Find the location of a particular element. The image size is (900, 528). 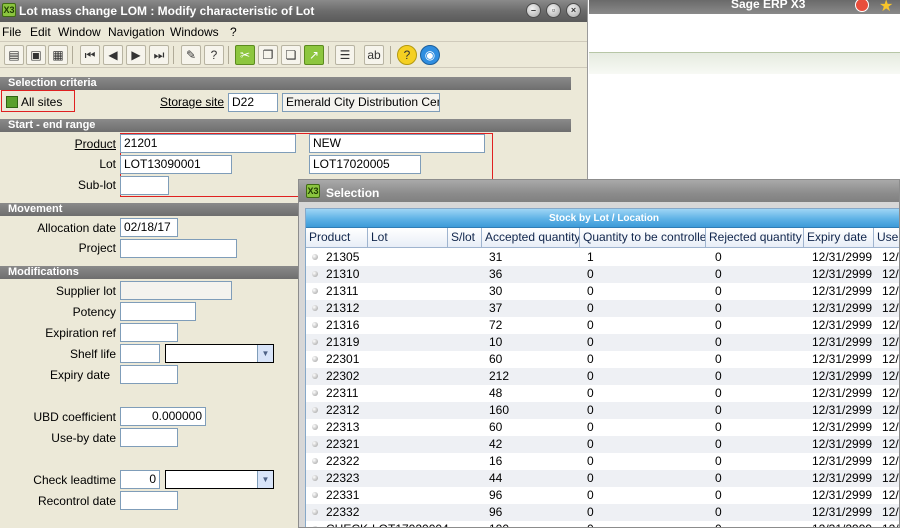

attach-icon: ✎ is located at coordinates (191, 55).